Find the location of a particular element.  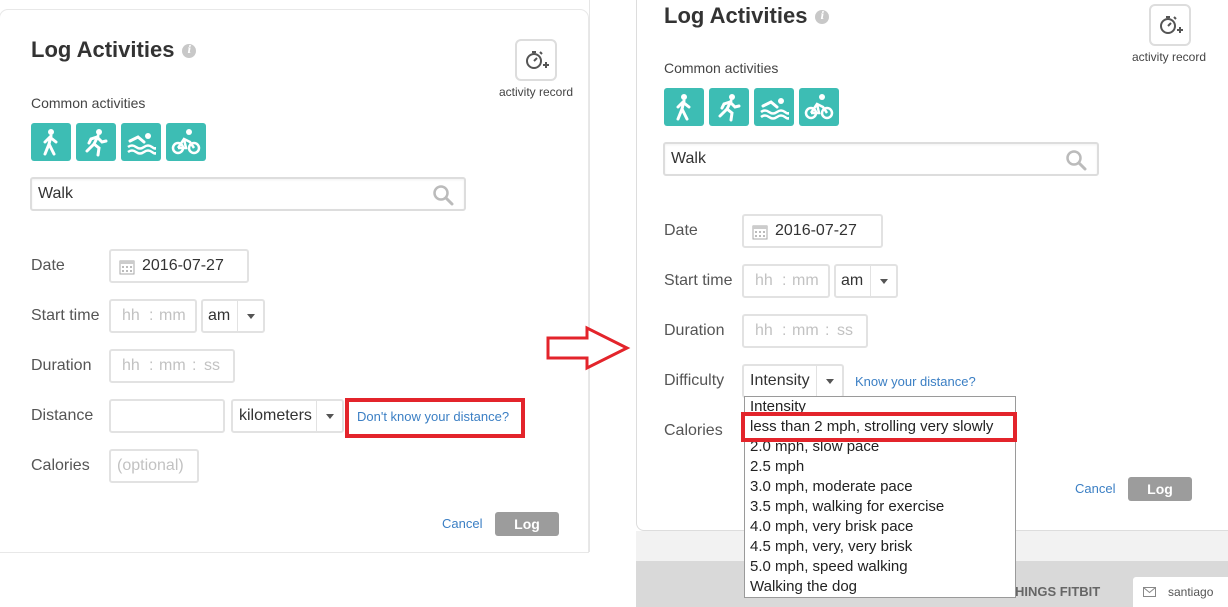

difficulty-value: Intensity is located at coordinates (780, 380).